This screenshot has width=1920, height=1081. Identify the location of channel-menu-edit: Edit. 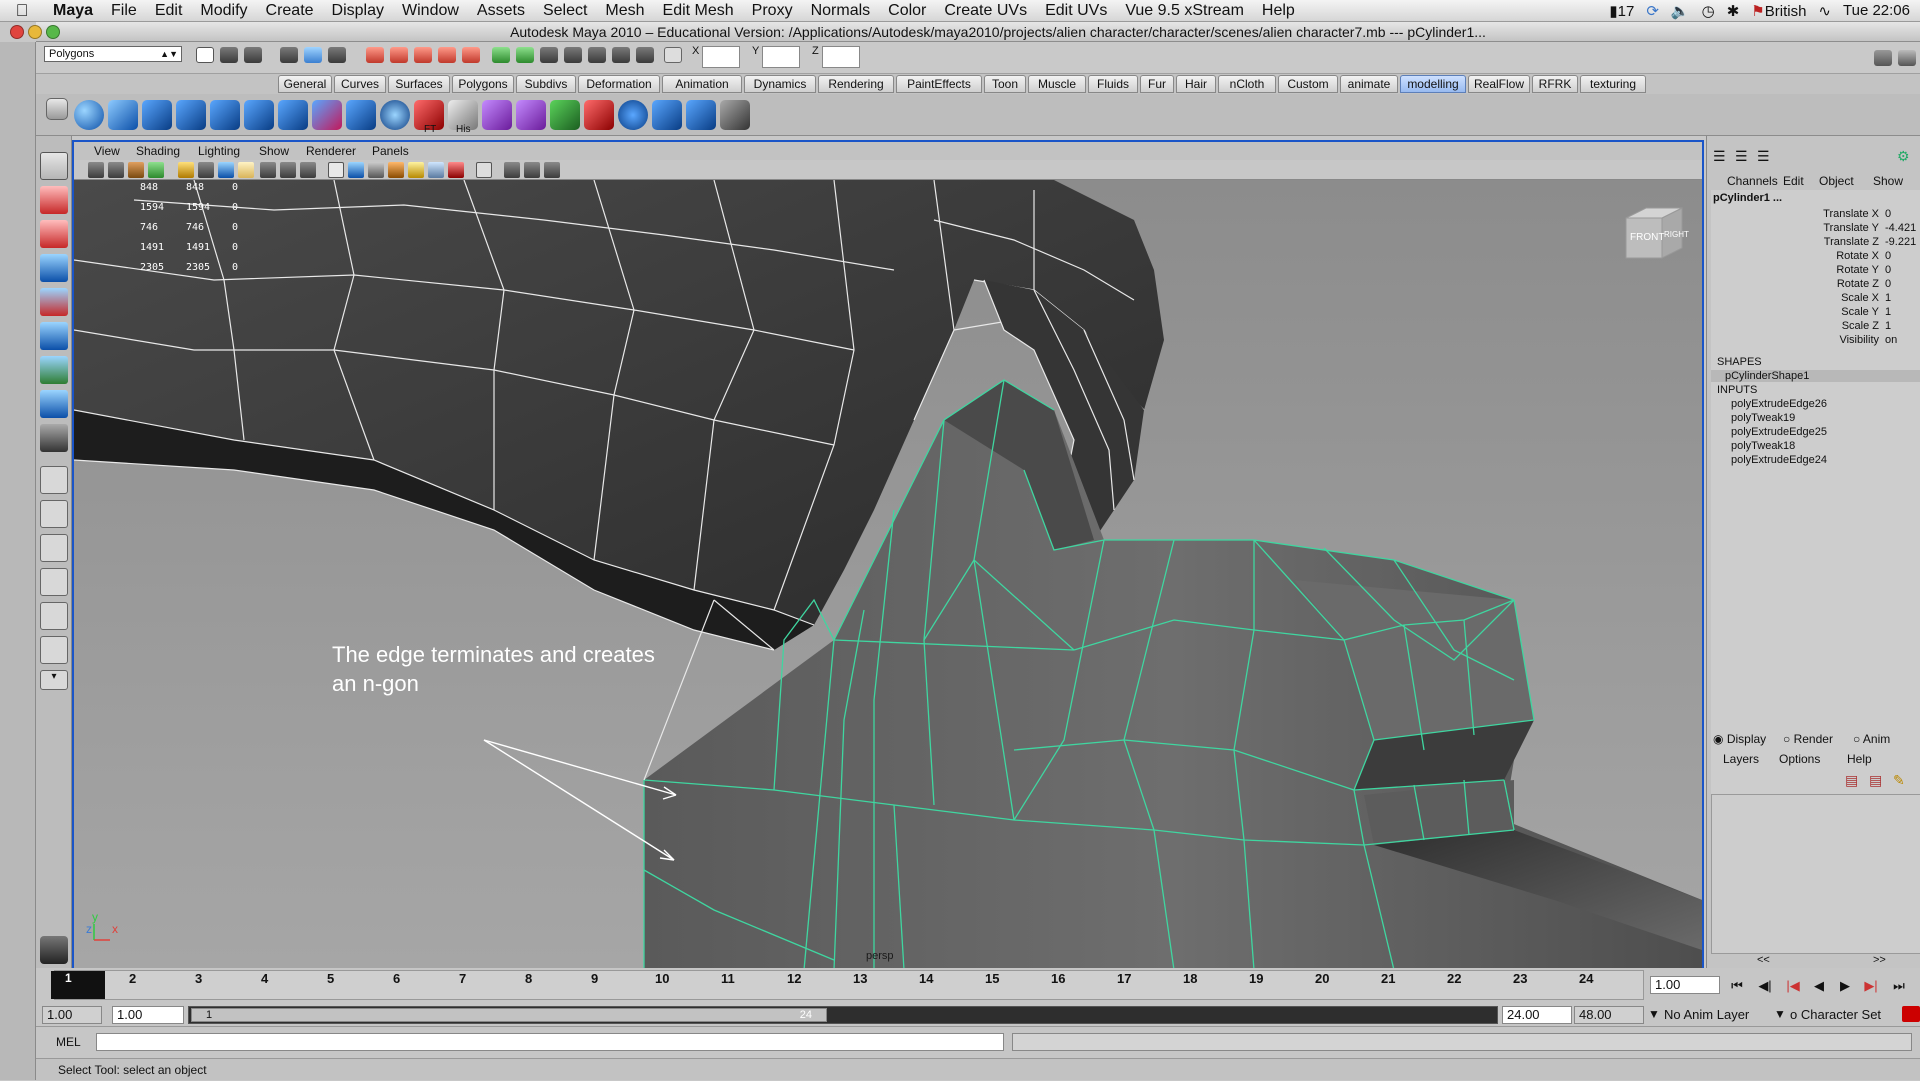
(1793, 181).